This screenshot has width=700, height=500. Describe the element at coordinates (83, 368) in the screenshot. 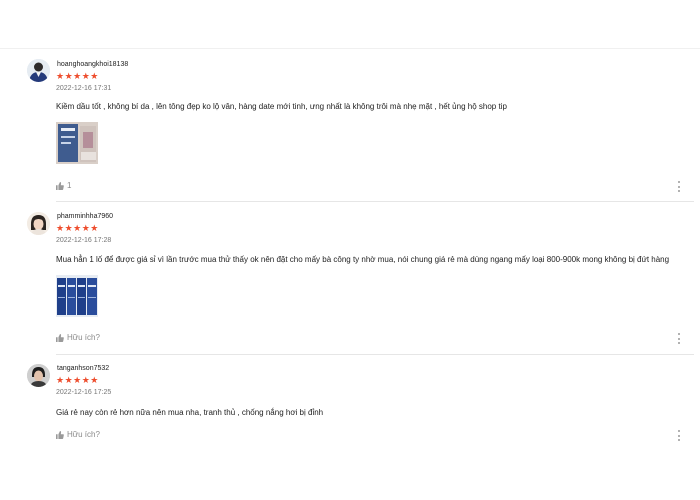

I see `reviewer-username: tanganhson7532` at that location.